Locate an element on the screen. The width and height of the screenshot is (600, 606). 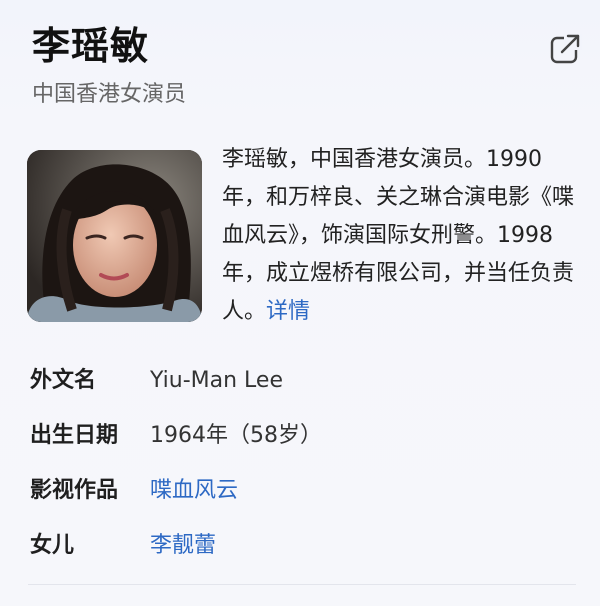
info-row-works: 影视作品 喋血风云 is located at coordinates (304, 491).